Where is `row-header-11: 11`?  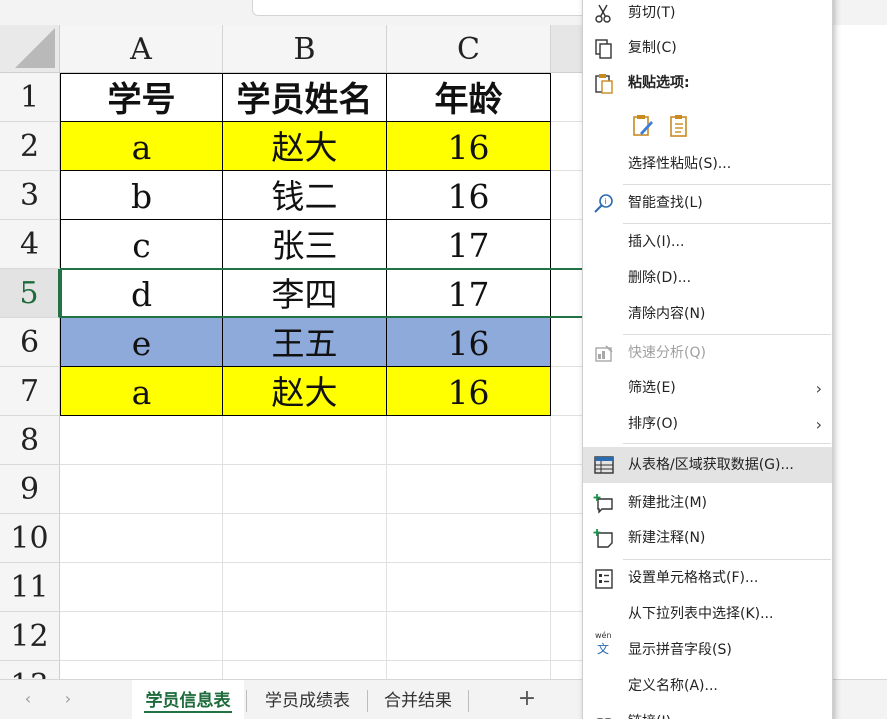
row-header-11: 11 is located at coordinates (30, 587).